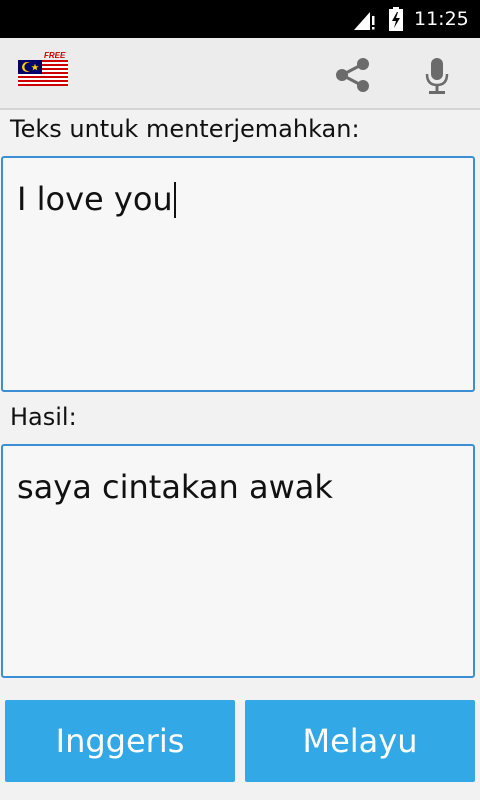 The height and width of the screenshot is (800, 480). Describe the element at coordinates (441, 19) in the screenshot. I see `clock: 11:25` at that location.